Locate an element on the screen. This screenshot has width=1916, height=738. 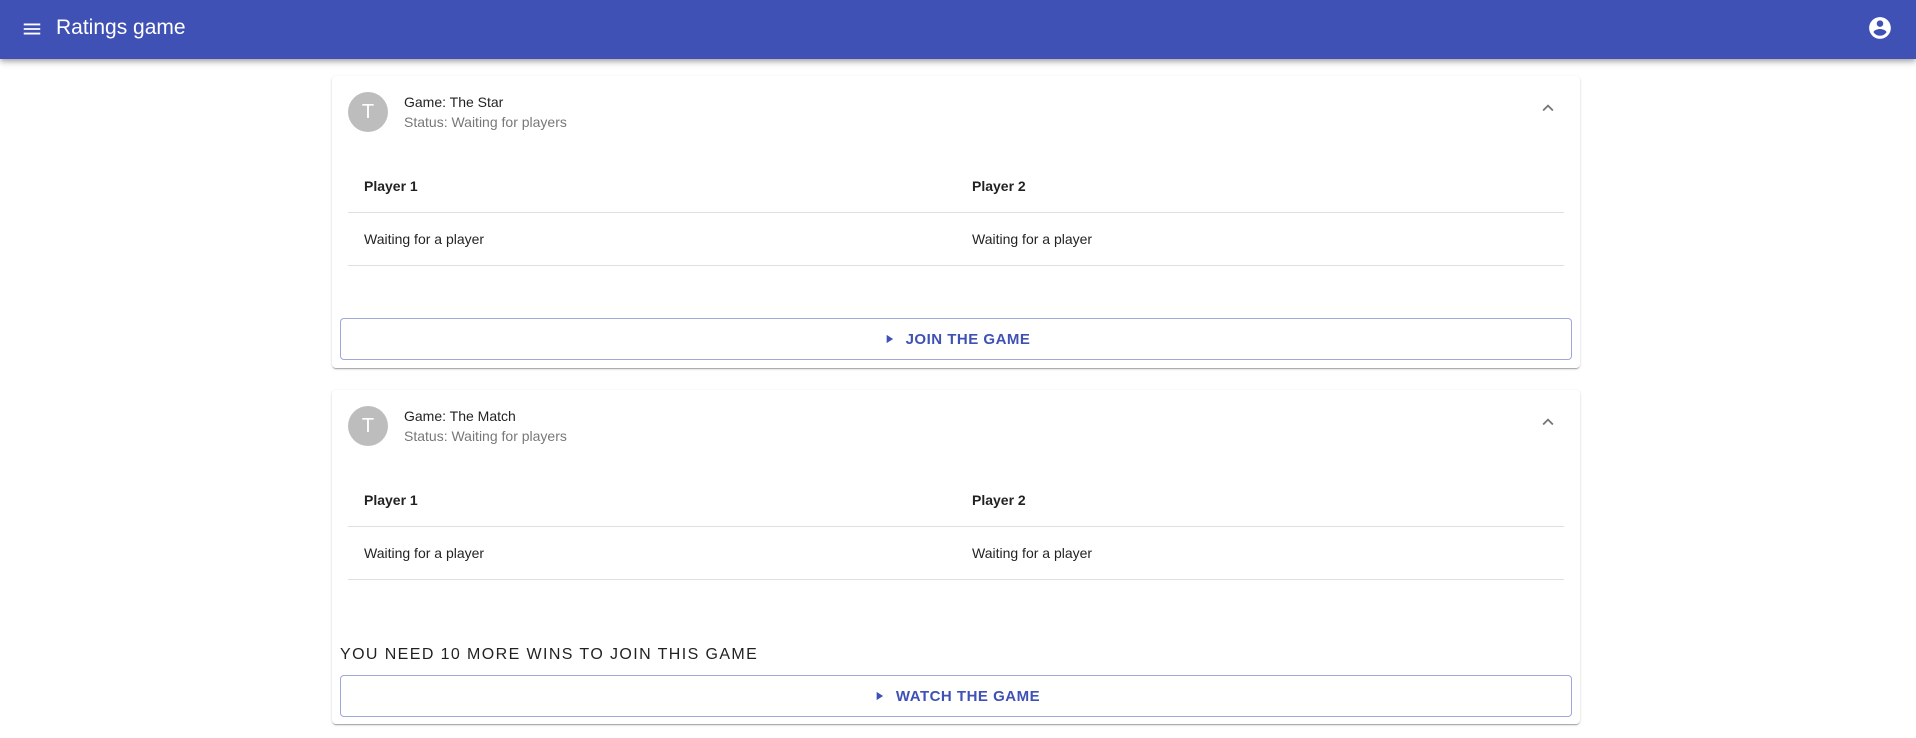
game-title: Game: The Star is located at coordinates (454, 102).